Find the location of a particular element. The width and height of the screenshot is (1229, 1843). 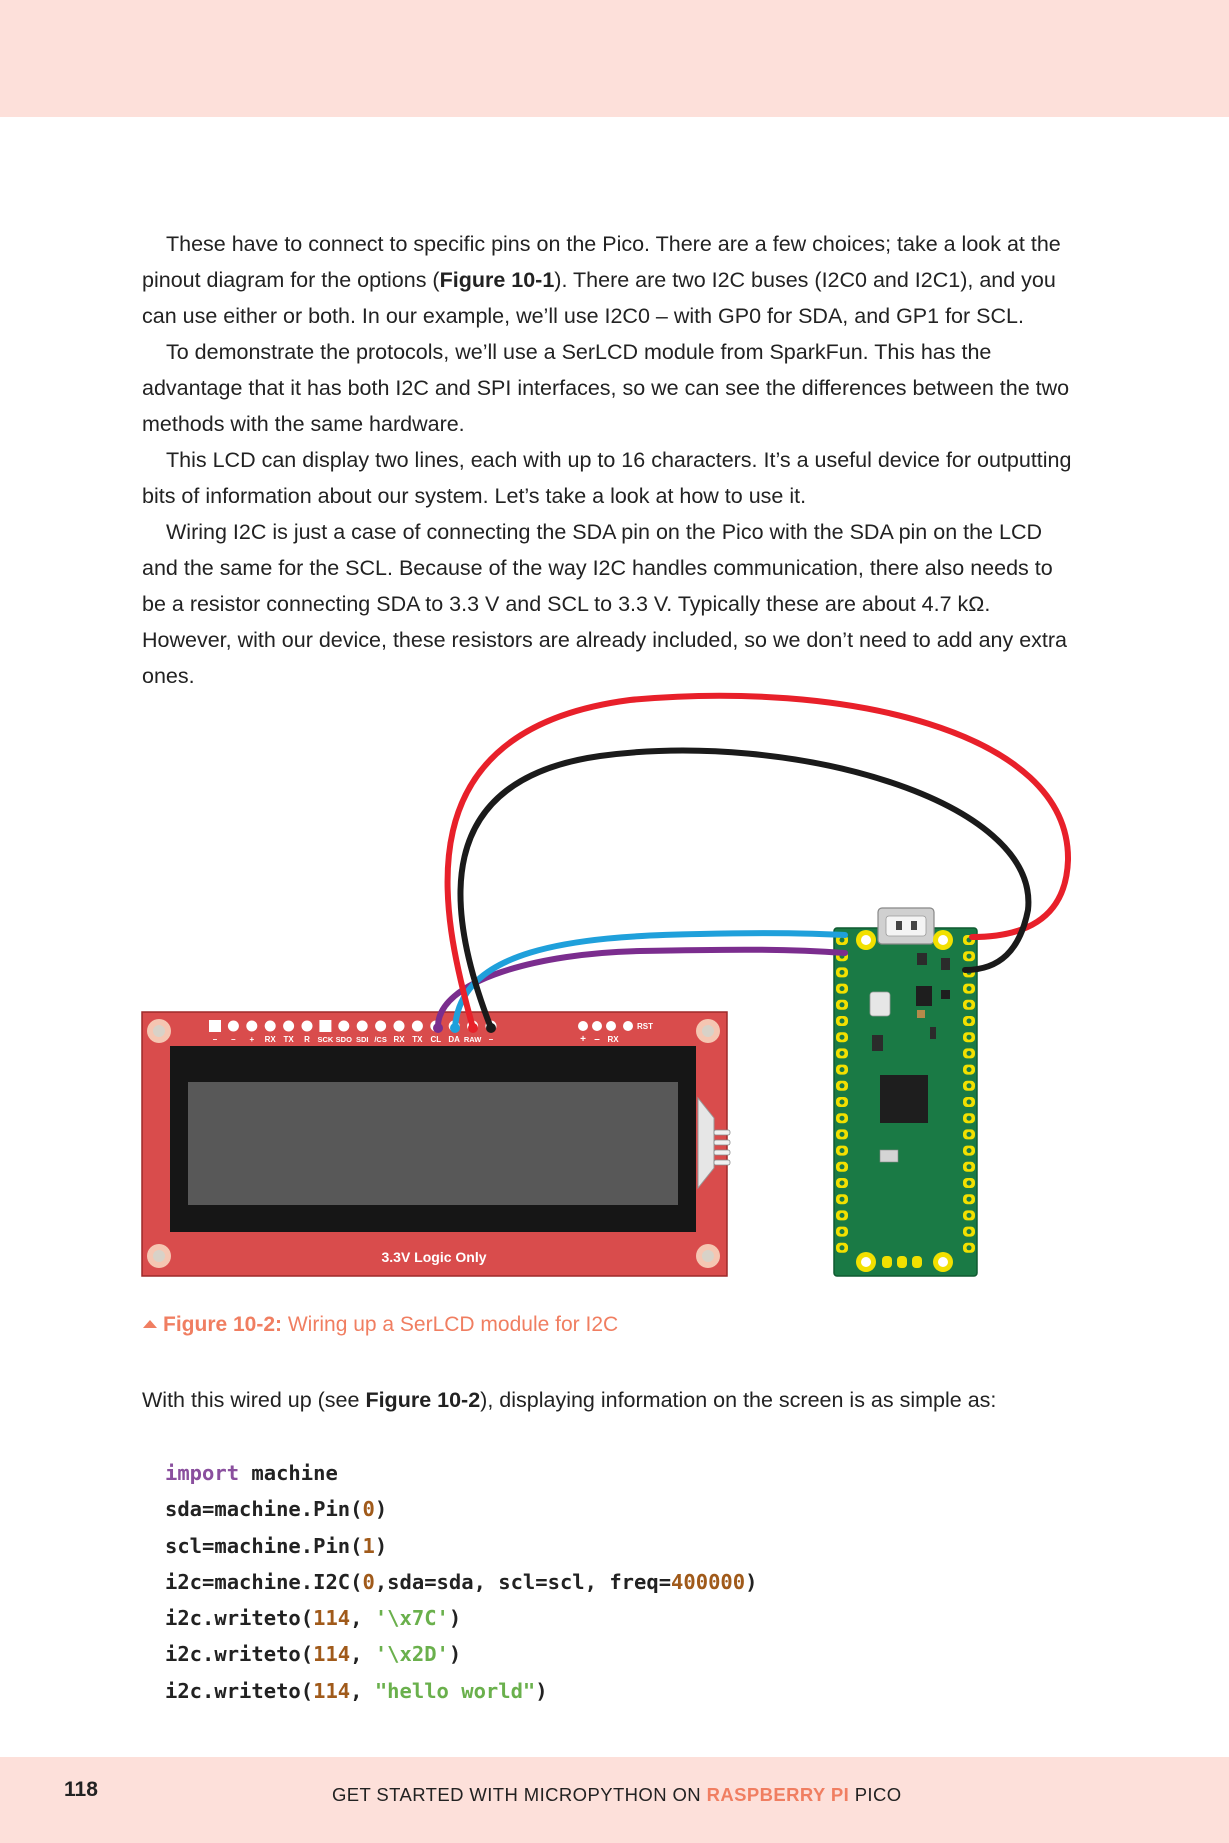

lcd-screen is located at coordinates (433, 1143).